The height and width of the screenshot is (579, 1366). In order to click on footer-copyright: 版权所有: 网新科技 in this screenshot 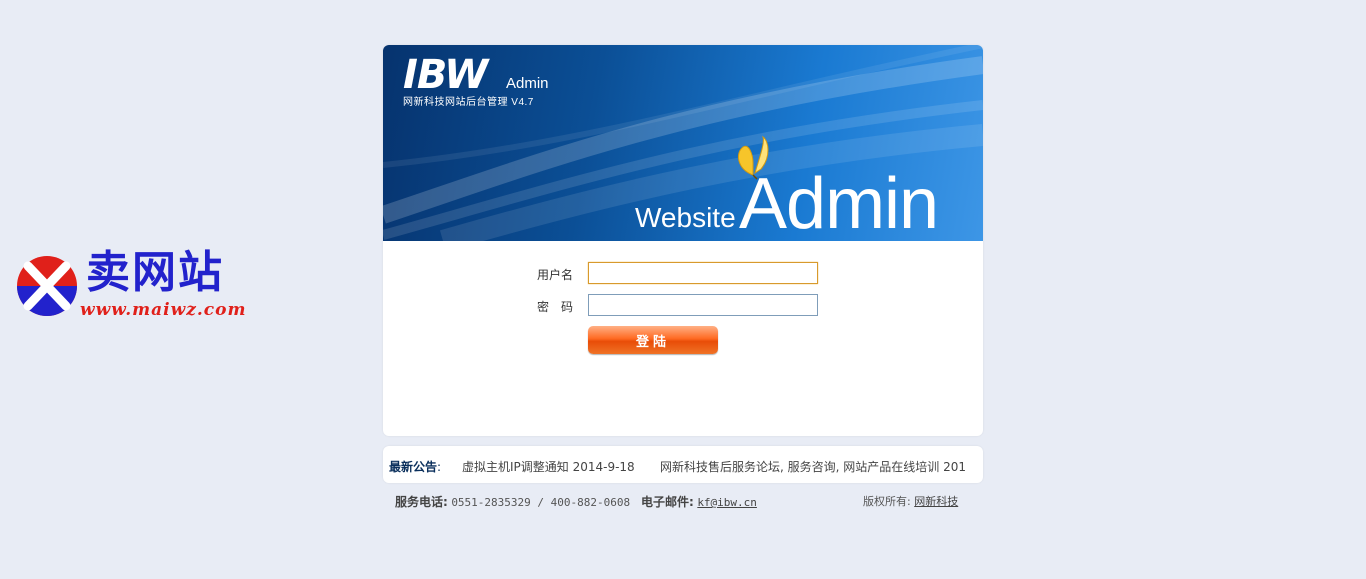, I will do `click(910, 501)`.